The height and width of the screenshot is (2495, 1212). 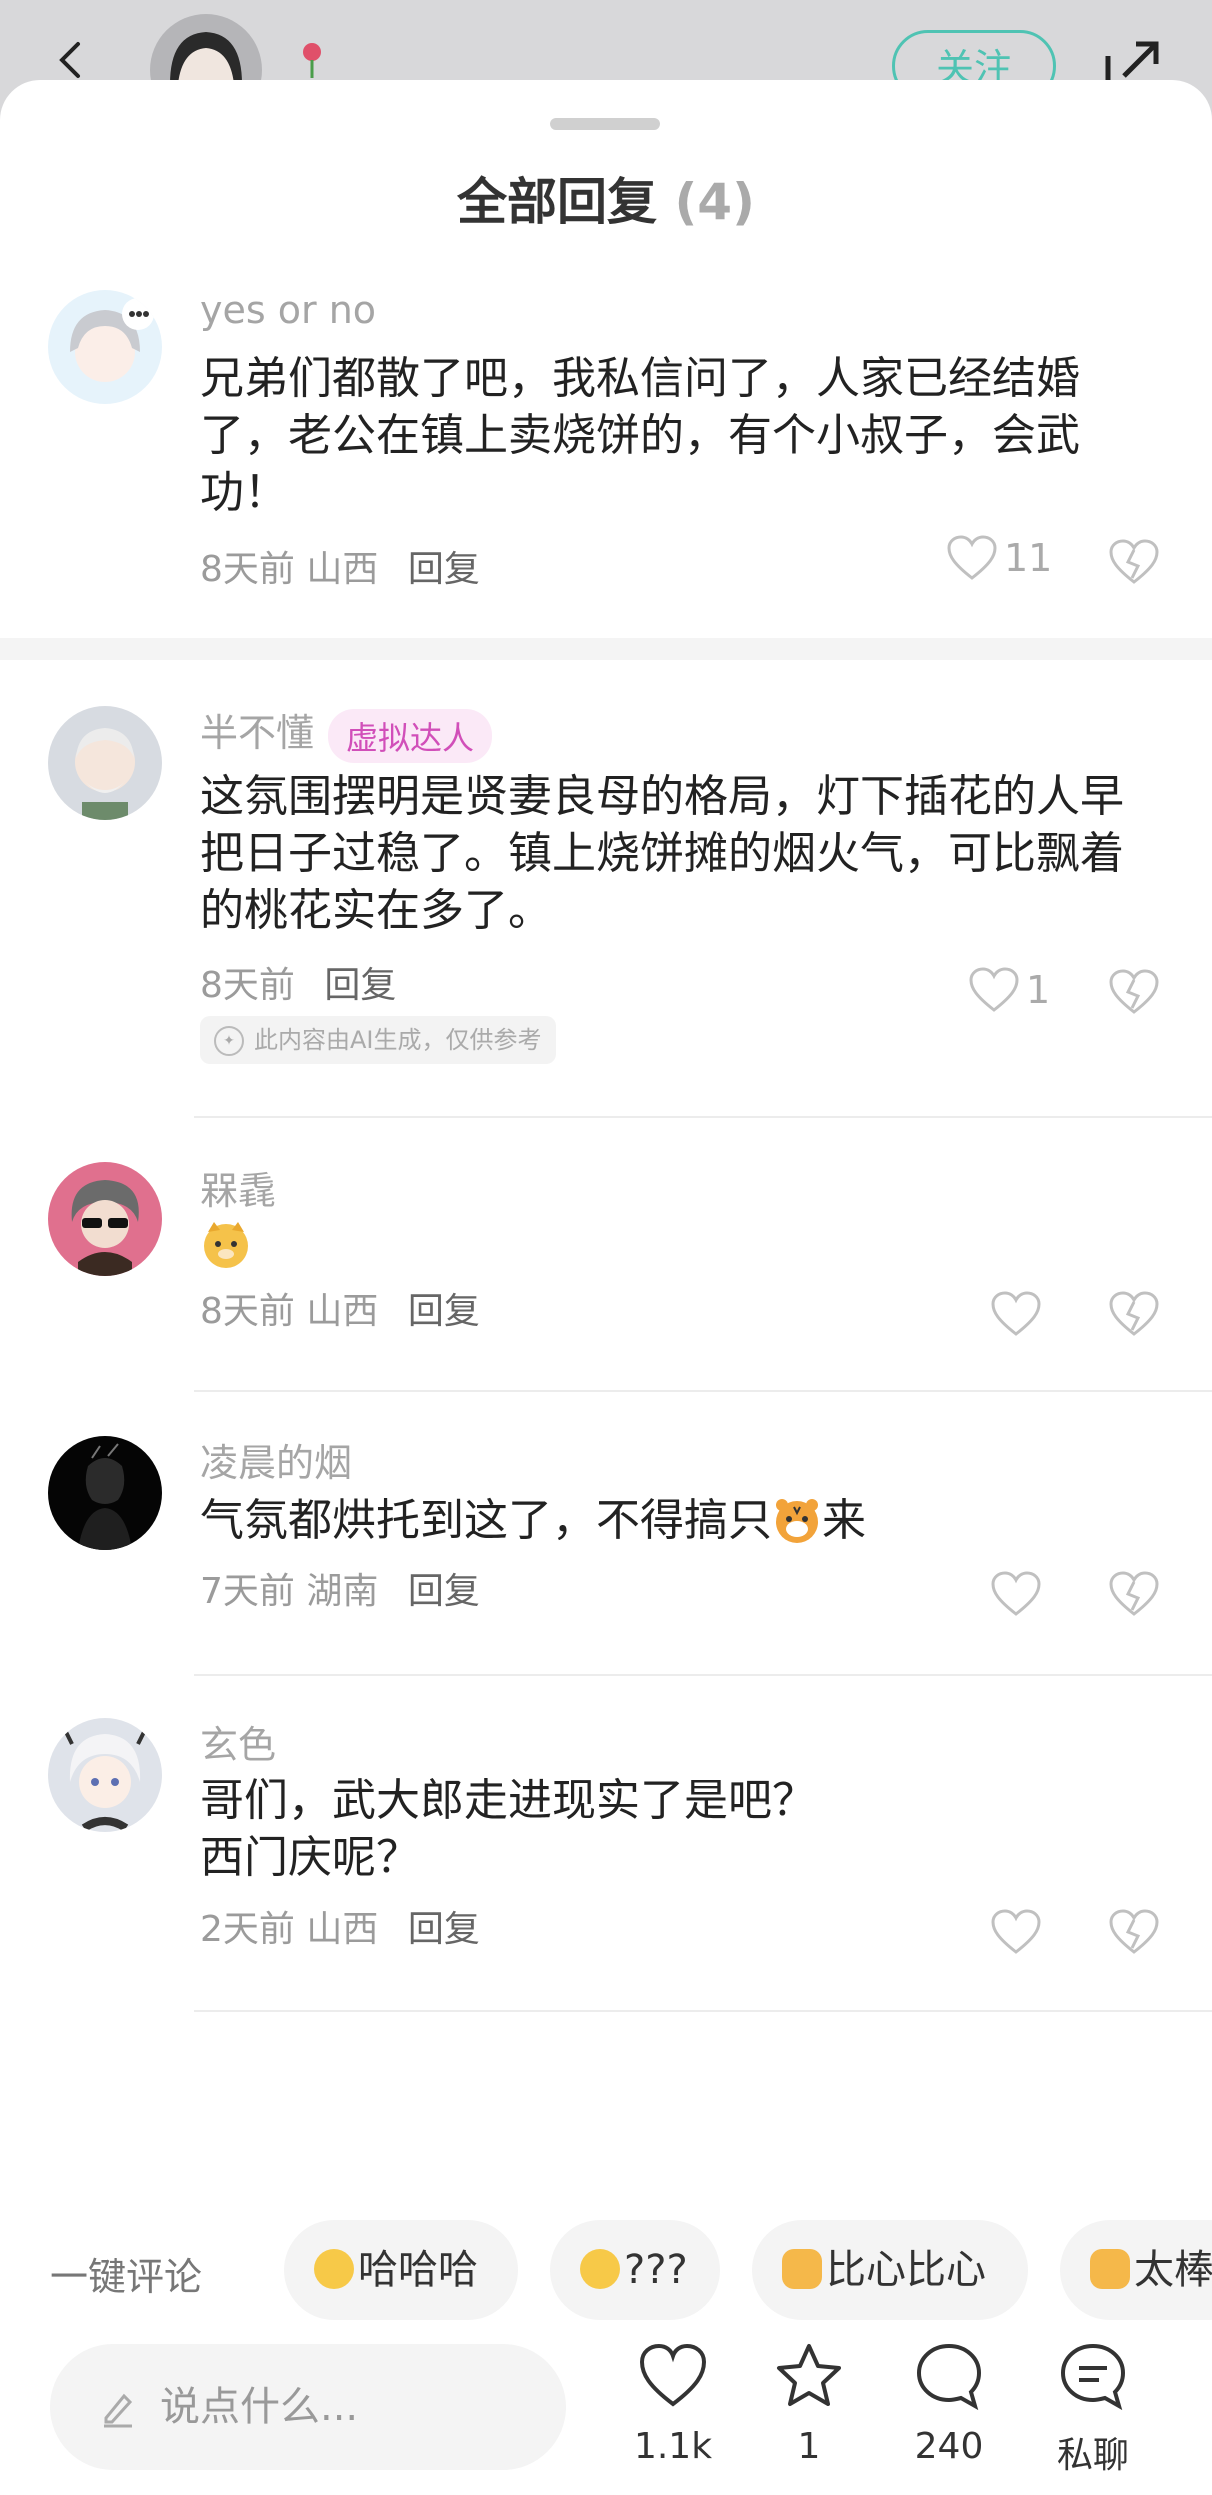 What do you see at coordinates (600, 2269) in the screenshot?
I see `confused-emoji-icon` at bounding box center [600, 2269].